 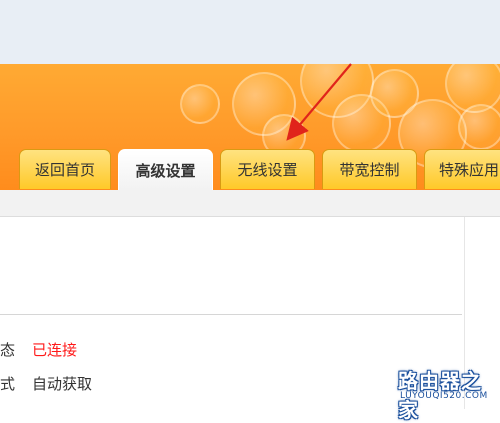 I want to click on mode-label: 式, so click(x=8, y=384).